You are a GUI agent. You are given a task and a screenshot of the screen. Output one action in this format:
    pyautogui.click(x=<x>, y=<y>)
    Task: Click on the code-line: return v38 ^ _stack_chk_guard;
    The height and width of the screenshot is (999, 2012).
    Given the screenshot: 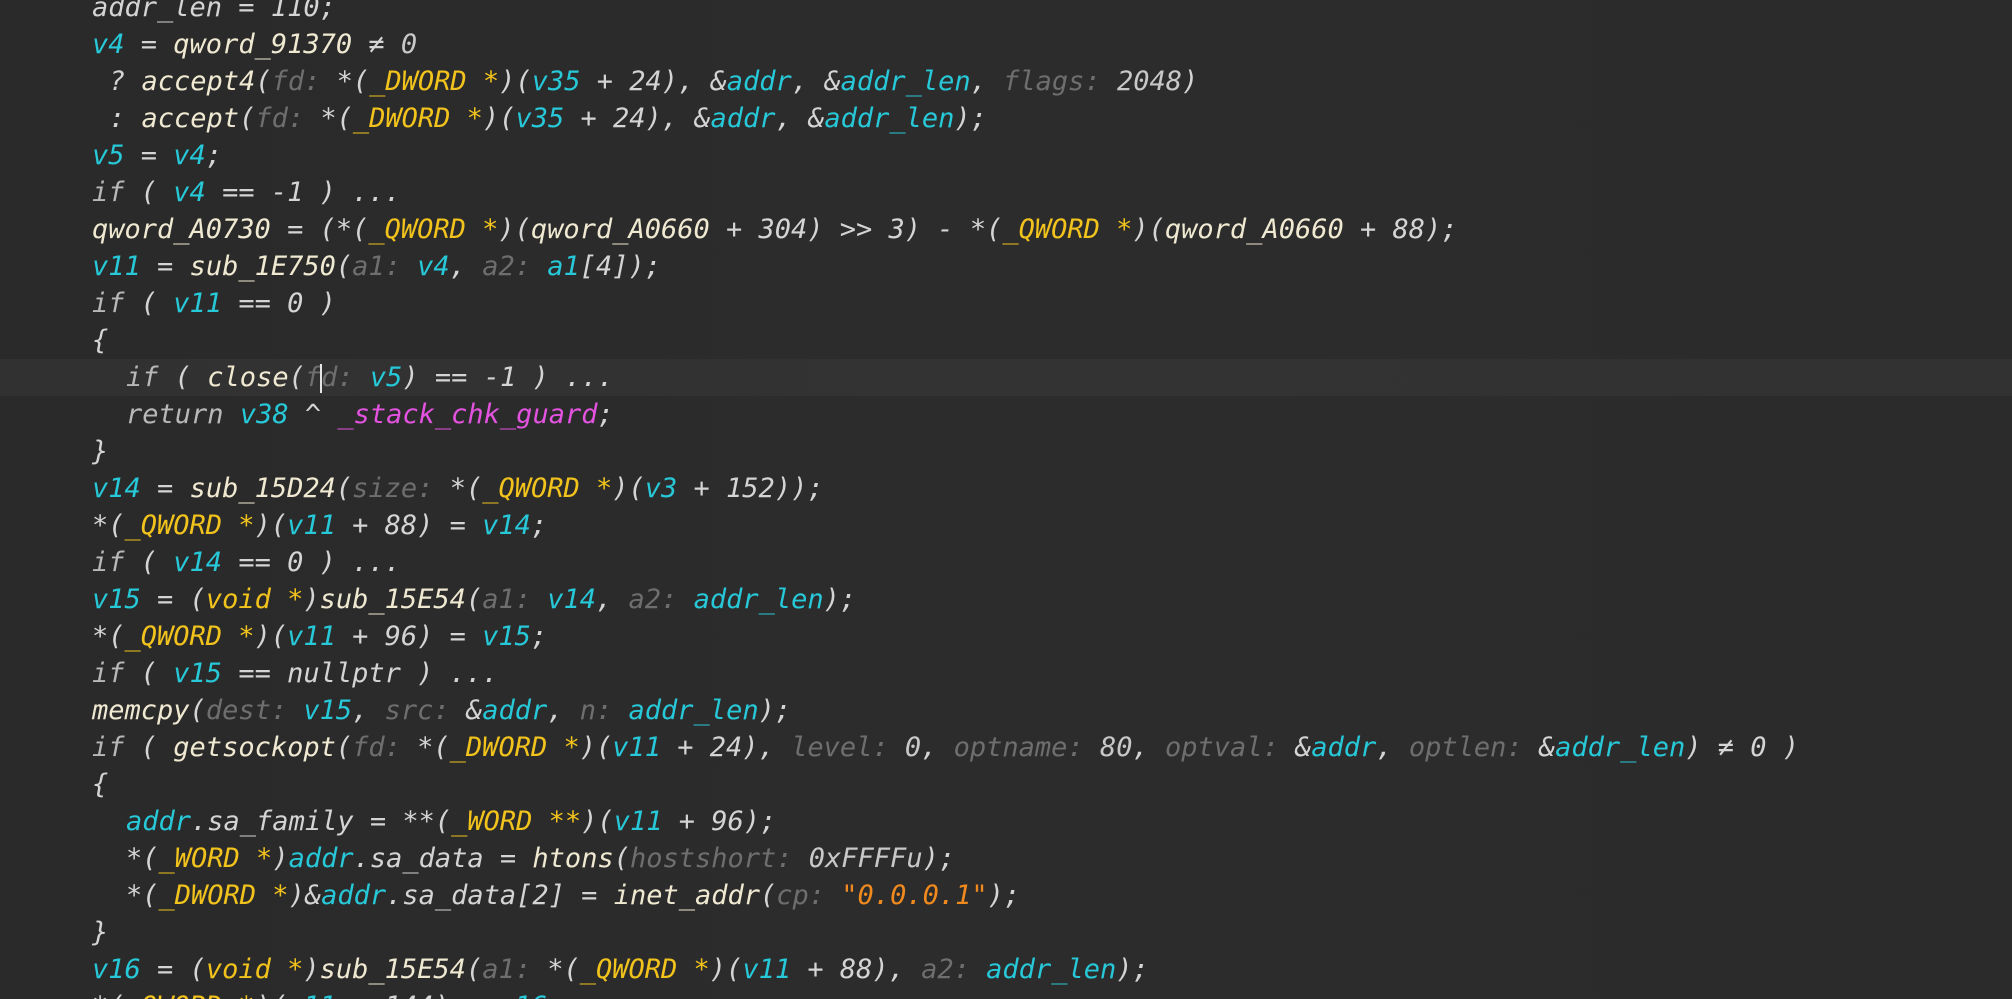 What is the action you would take?
    pyautogui.click(x=1006, y=414)
    